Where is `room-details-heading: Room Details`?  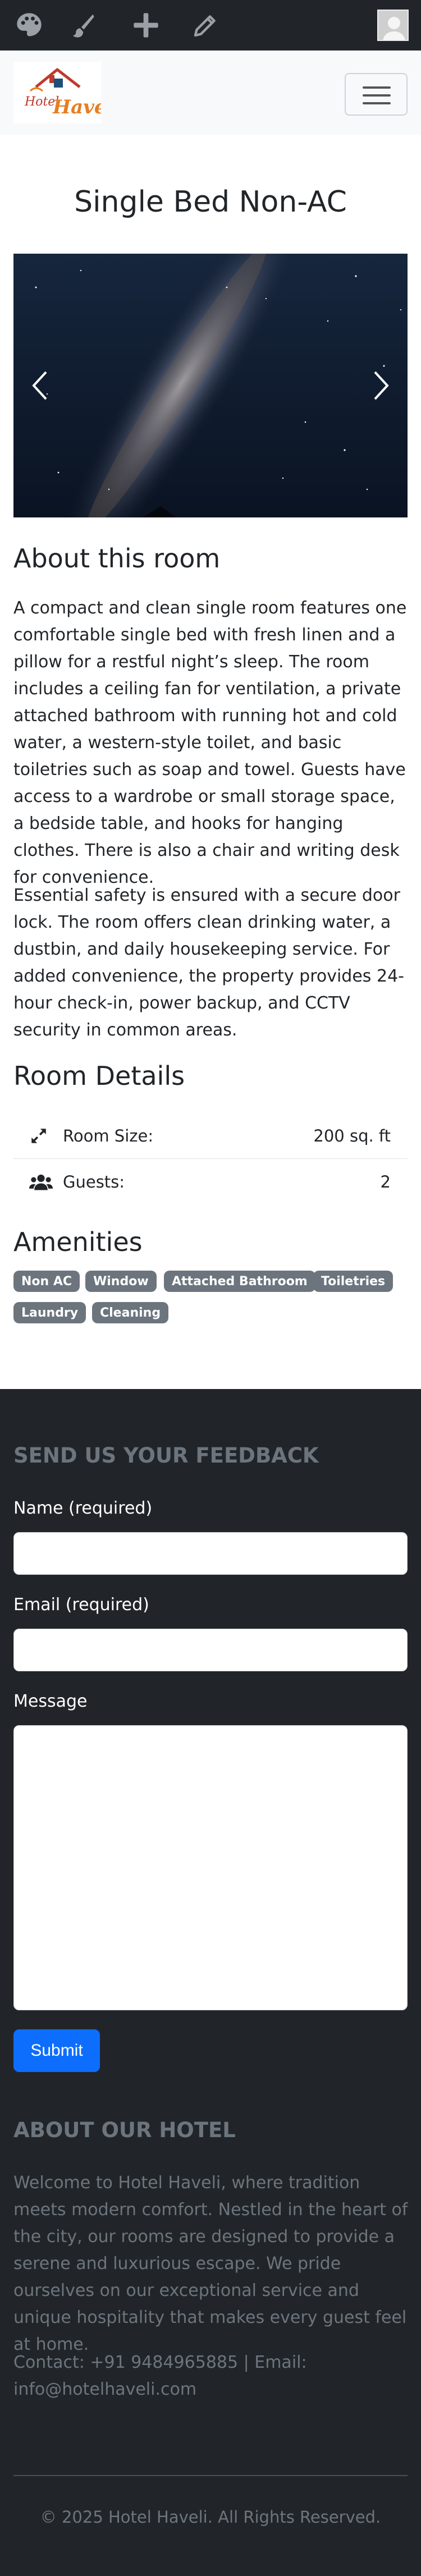 room-details-heading: Room Details is located at coordinates (99, 1076).